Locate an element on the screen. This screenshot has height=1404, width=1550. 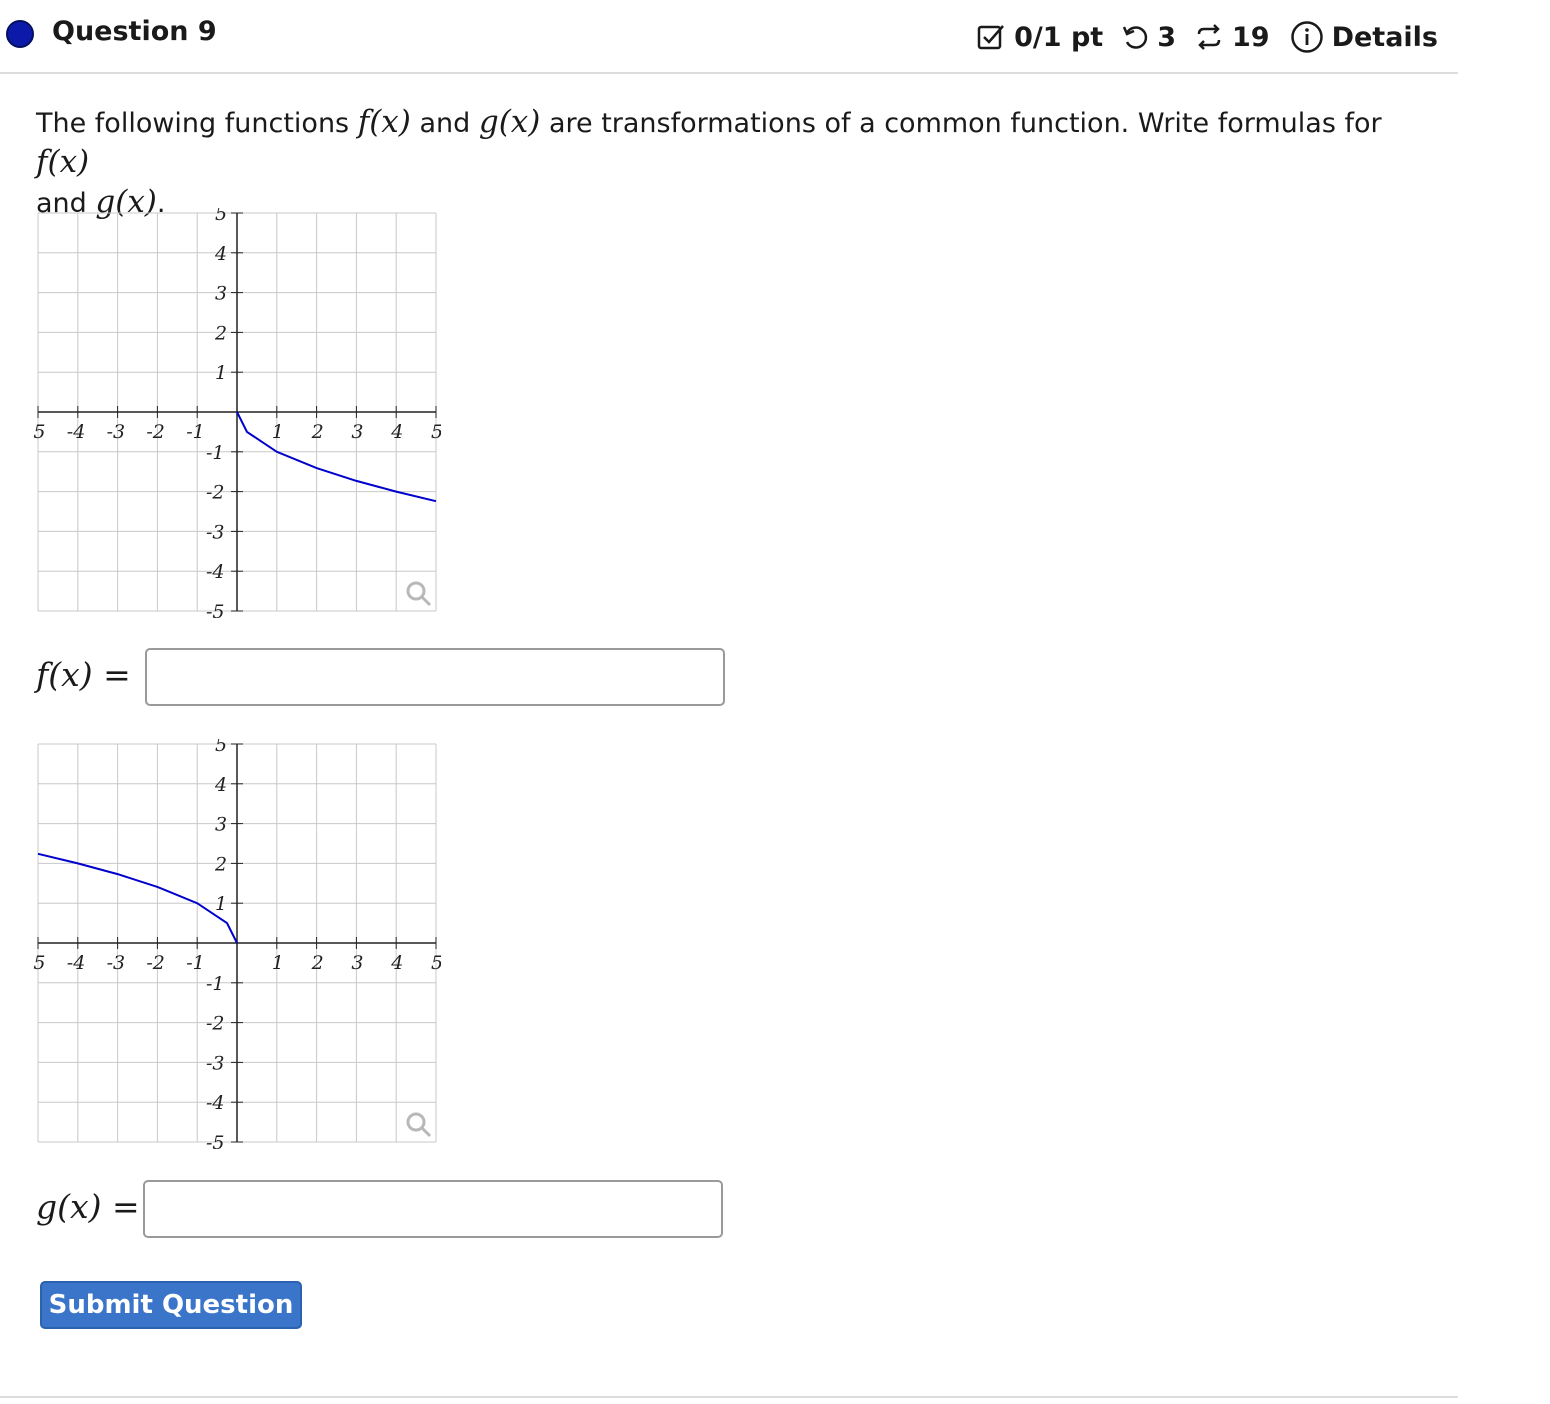
attempts-icon is located at coordinates (1209, 37).